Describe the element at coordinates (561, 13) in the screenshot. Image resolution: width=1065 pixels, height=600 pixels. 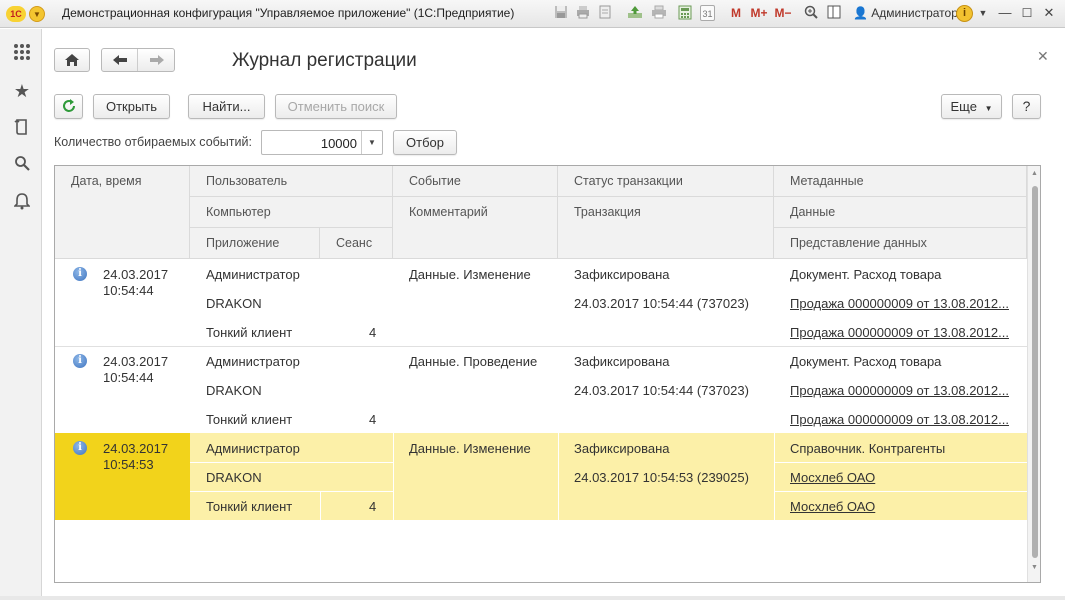
I see `save-icon` at that location.